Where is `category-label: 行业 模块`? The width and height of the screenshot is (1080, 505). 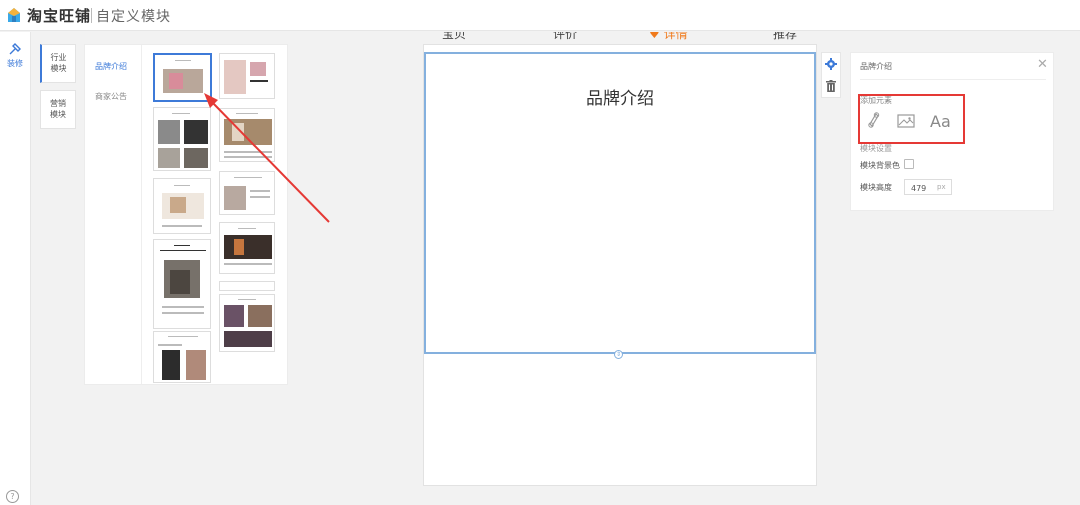
category-label: 行业 模块 is located at coordinates (58, 63).